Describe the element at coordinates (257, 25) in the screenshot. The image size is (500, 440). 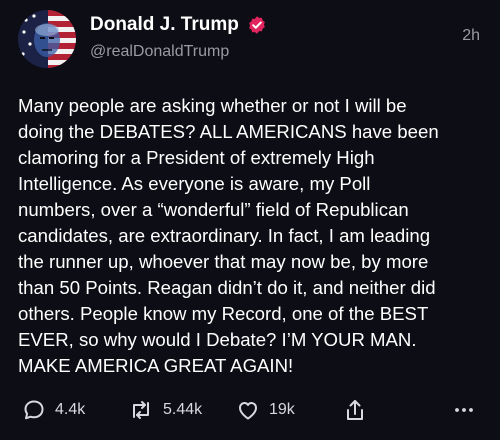
I see `verified-badge-icon` at that location.